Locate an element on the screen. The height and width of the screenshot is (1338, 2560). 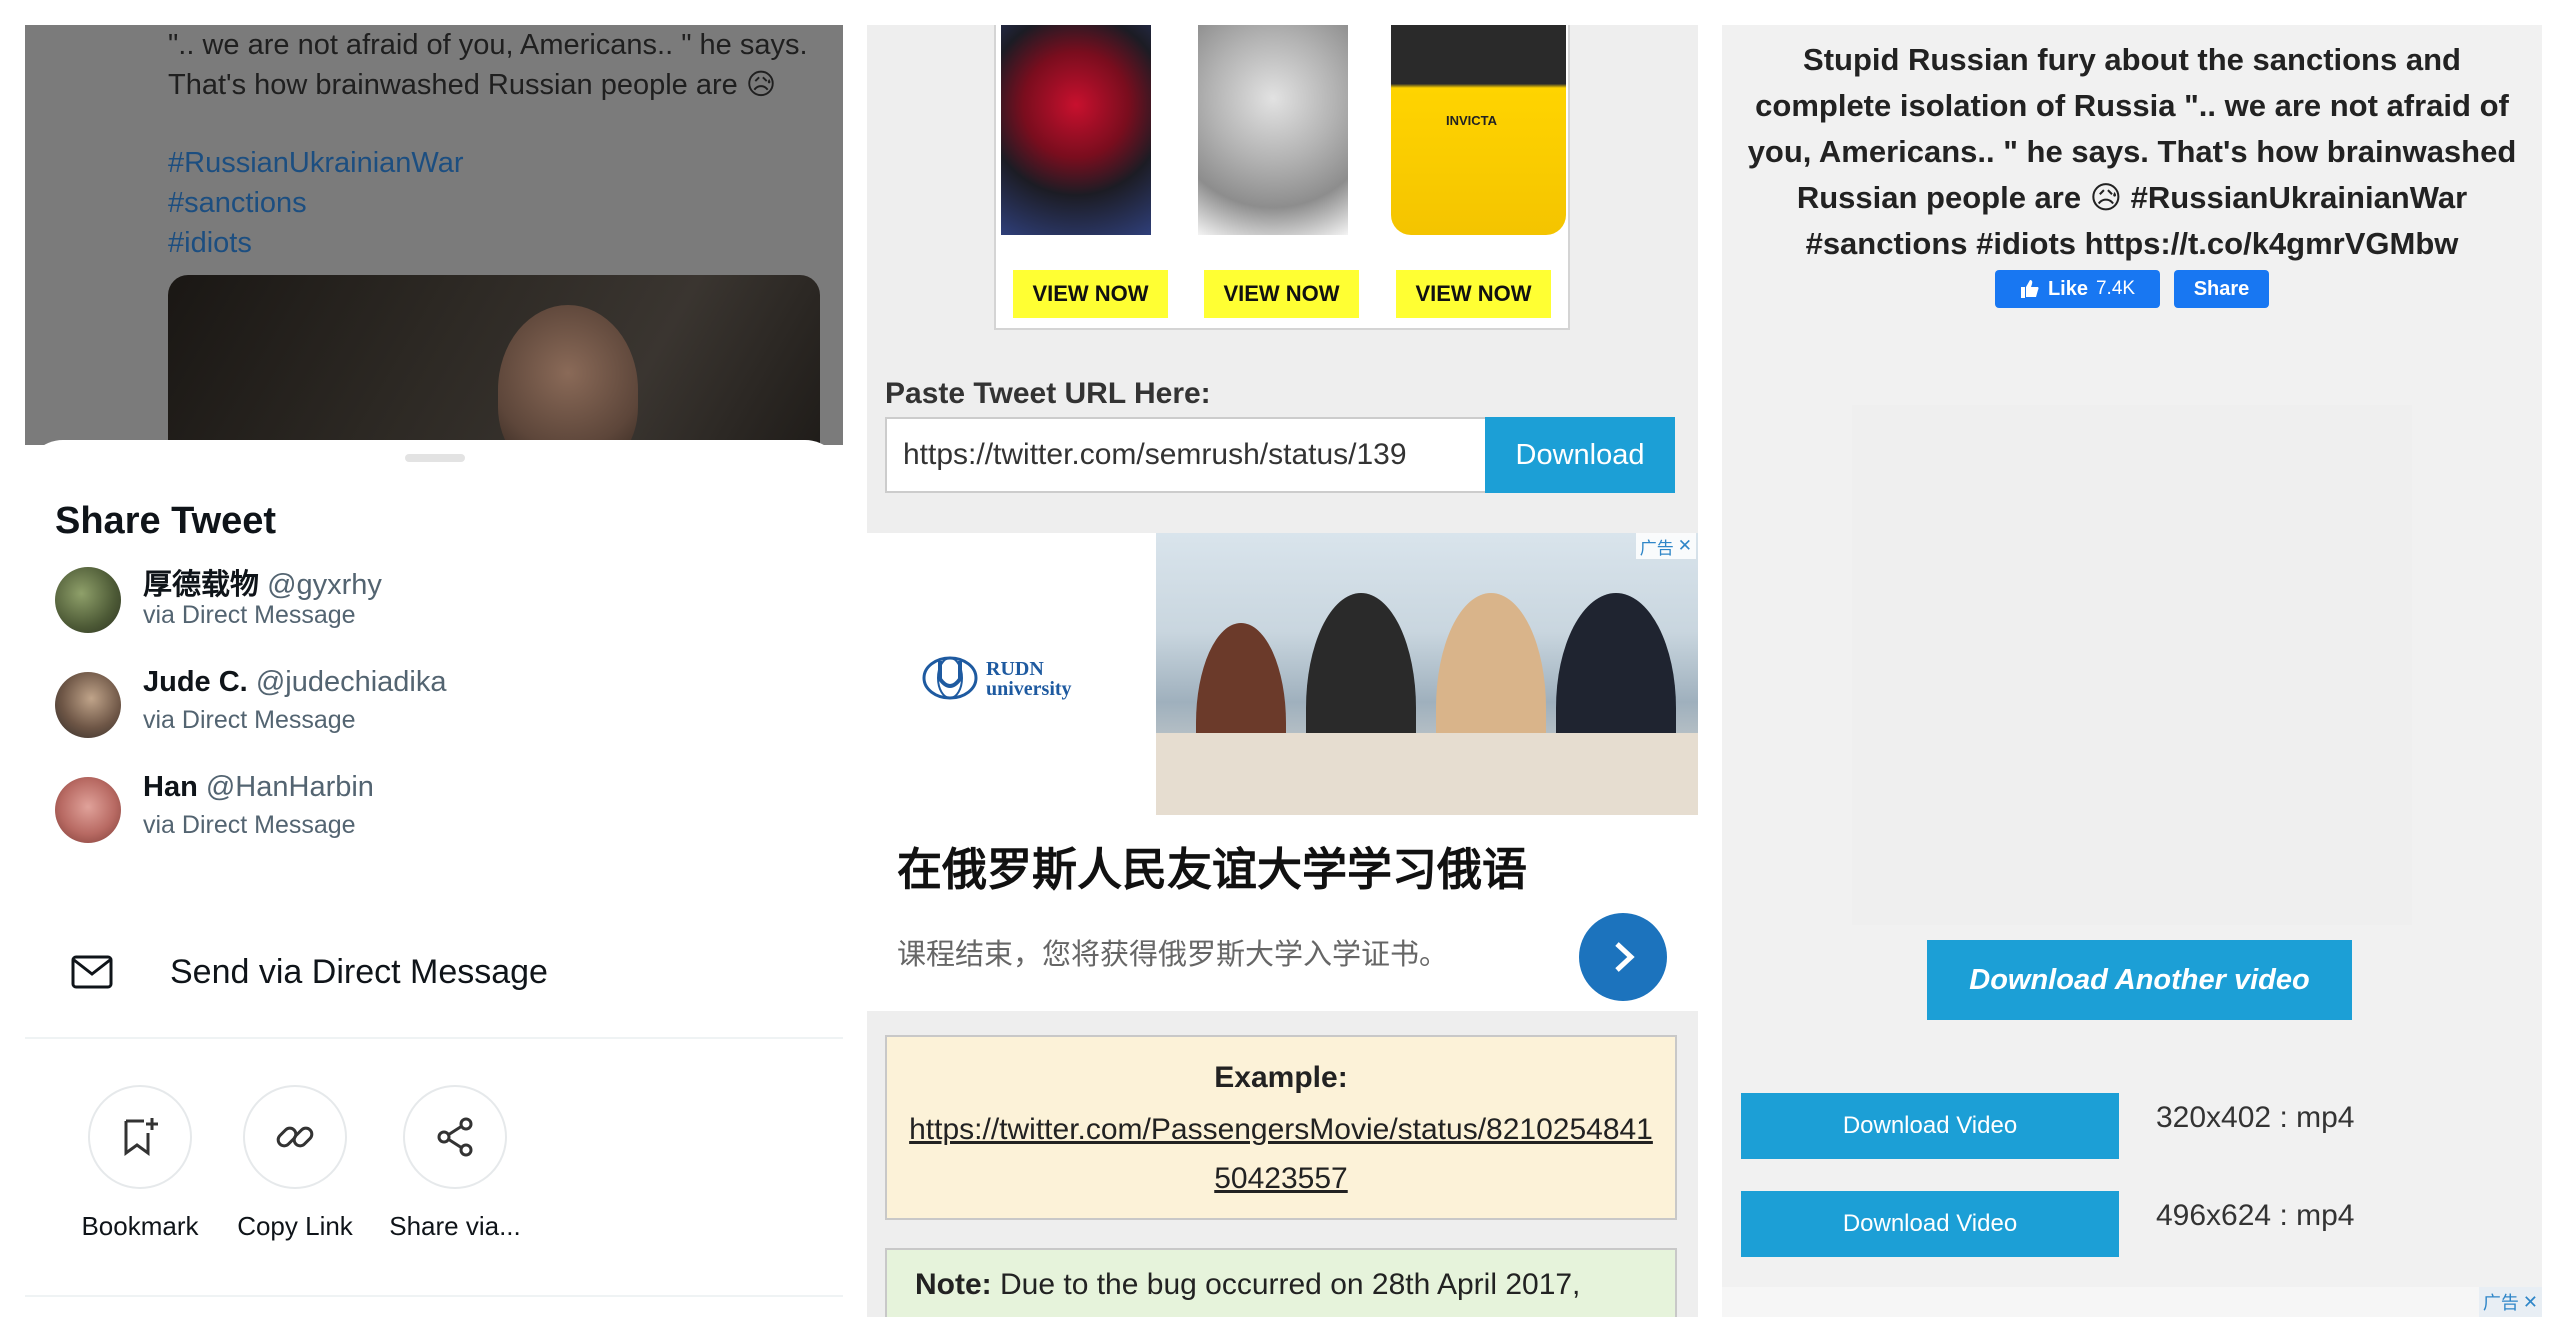
contact-display-name: Jude C. is located at coordinates (195, 682).